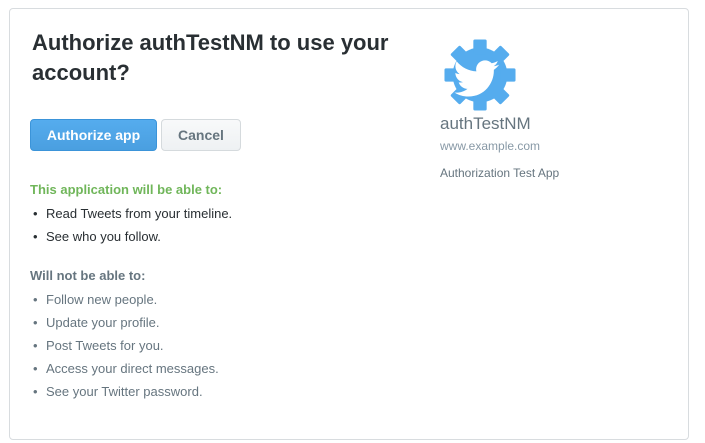 This screenshot has height=443, width=705. I want to click on denied-permission-item: • Update your profile., so click(124, 322).